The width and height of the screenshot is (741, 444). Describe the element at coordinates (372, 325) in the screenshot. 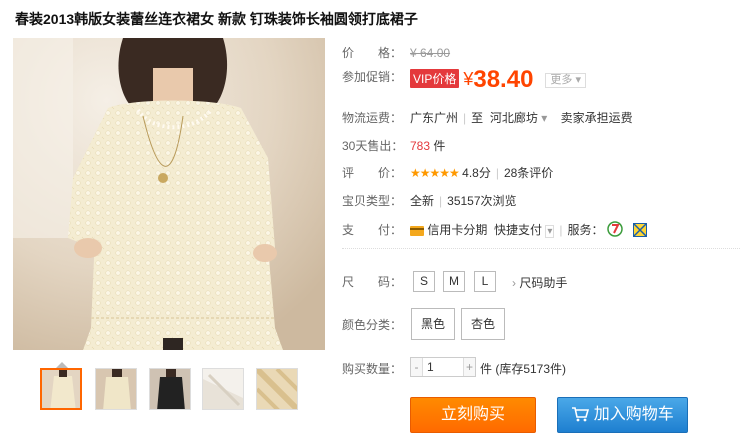

I see `color-label: 颜色分类：` at that location.